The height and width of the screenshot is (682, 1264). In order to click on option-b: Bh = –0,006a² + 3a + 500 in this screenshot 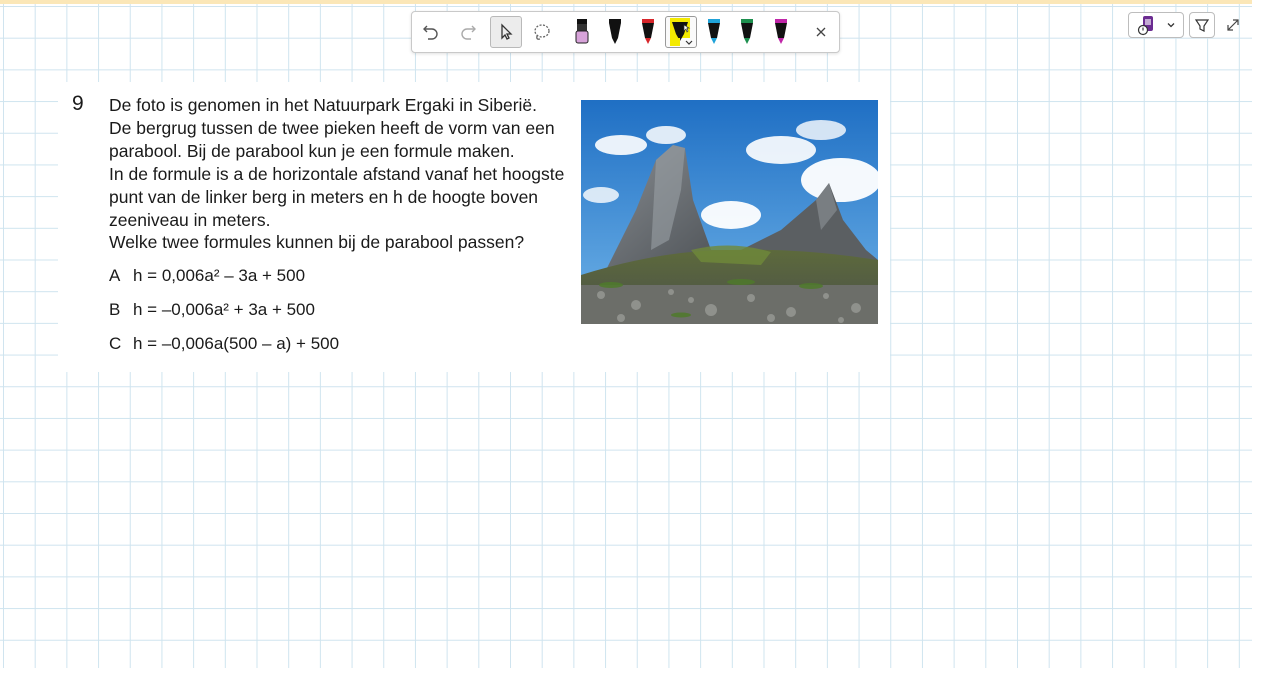, I will do `click(212, 310)`.